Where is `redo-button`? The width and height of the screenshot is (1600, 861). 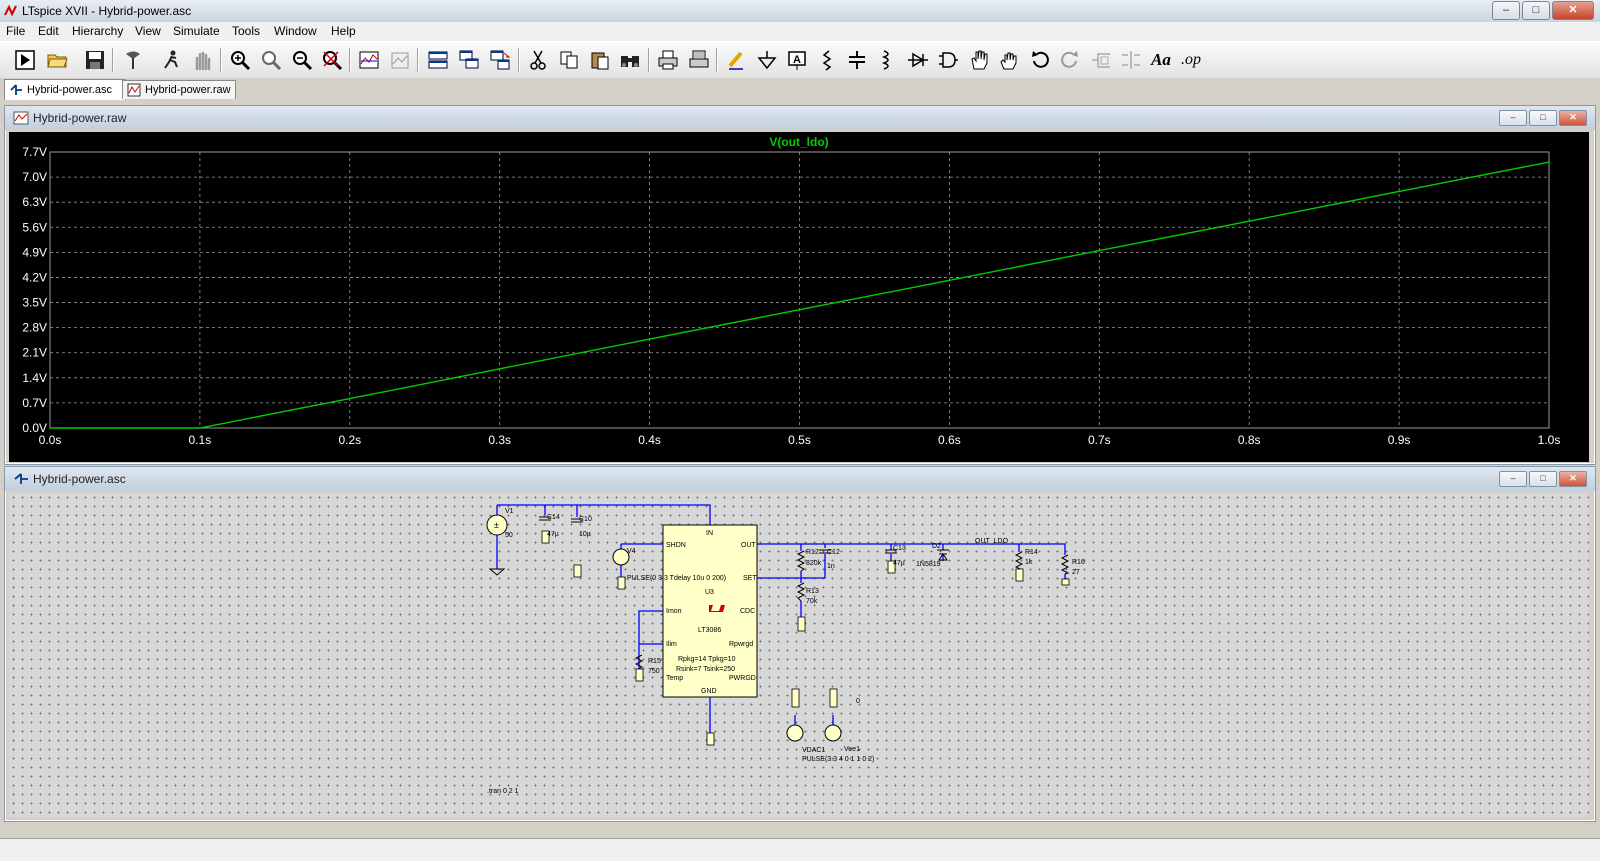 redo-button is located at coordinates (1070, 60).